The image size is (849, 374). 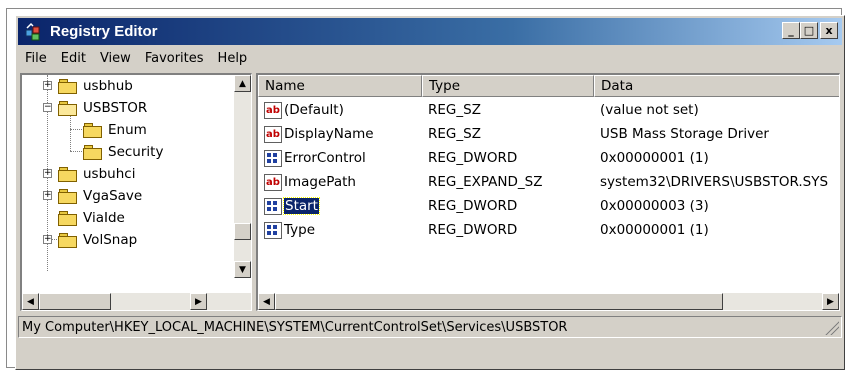 I want to click on tree-item-label: VolSnap, so click(x=110, y=240).